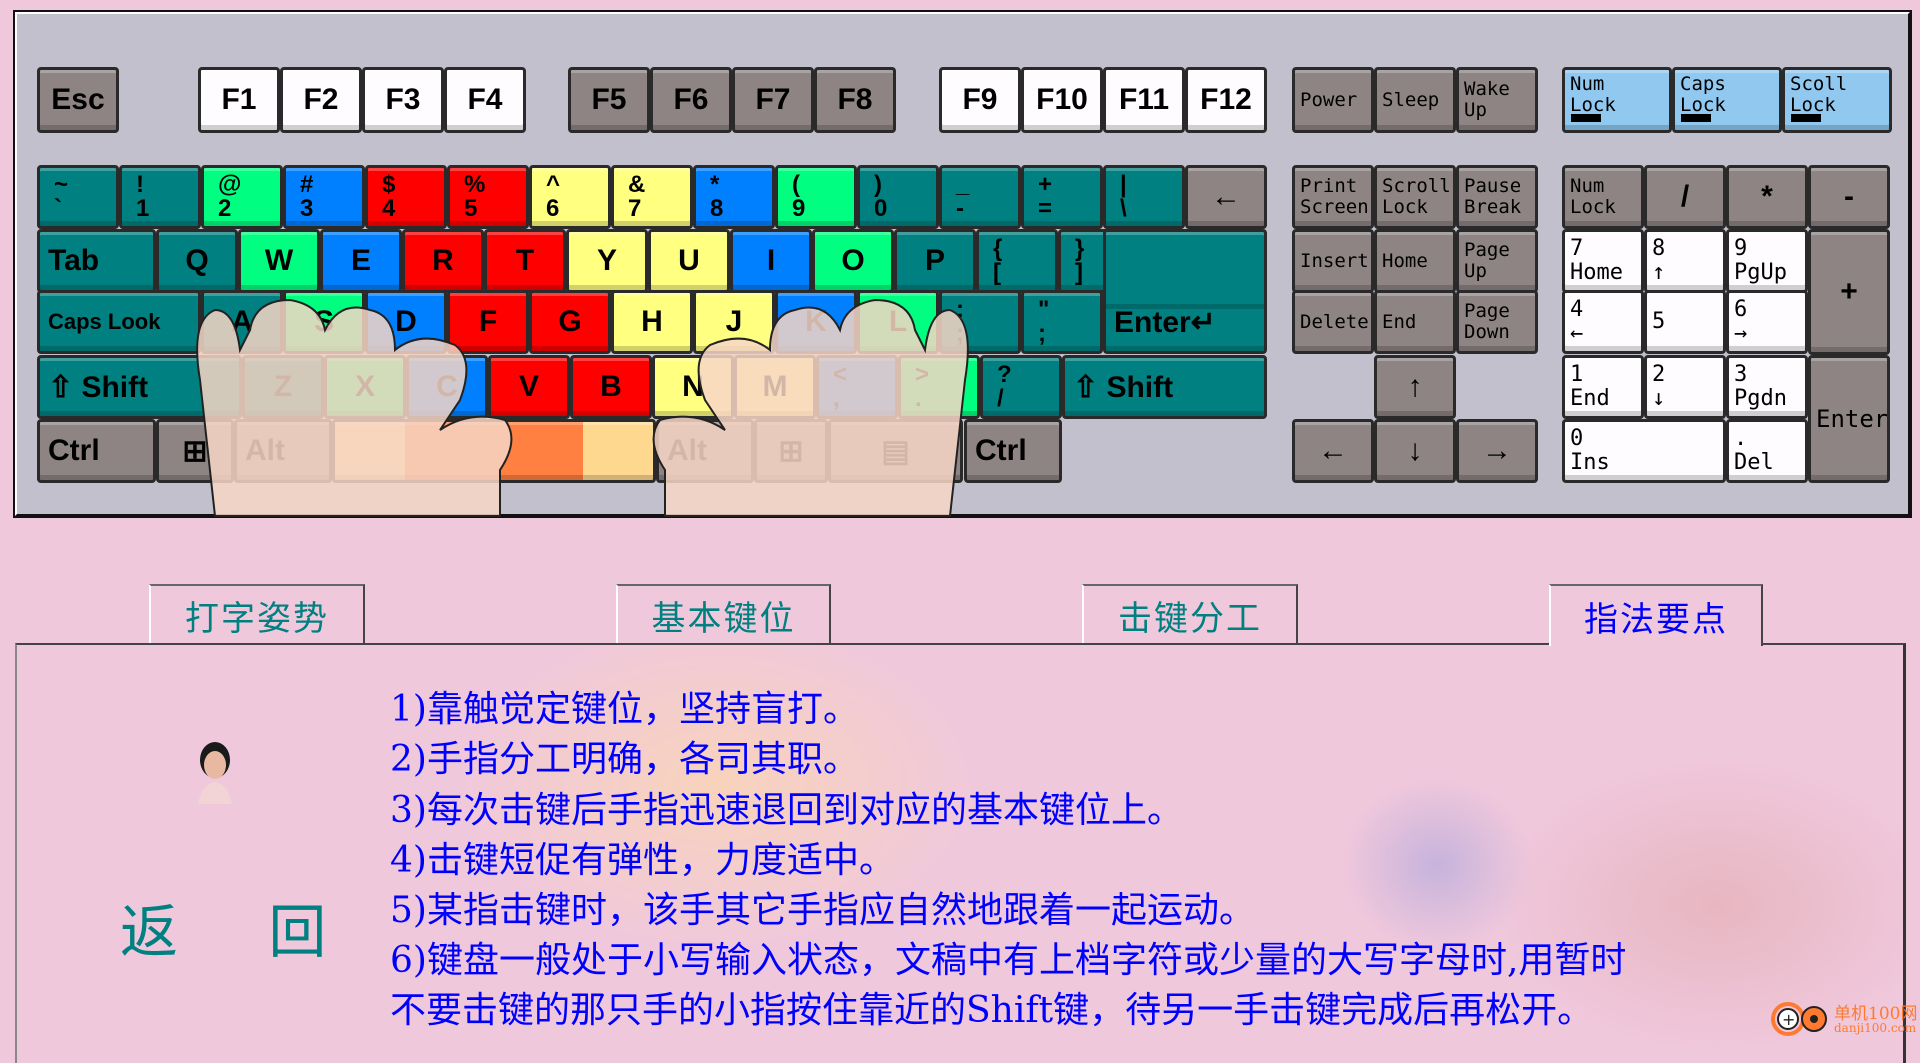  I want to click on key-f10: F10, so click(1062, 100).